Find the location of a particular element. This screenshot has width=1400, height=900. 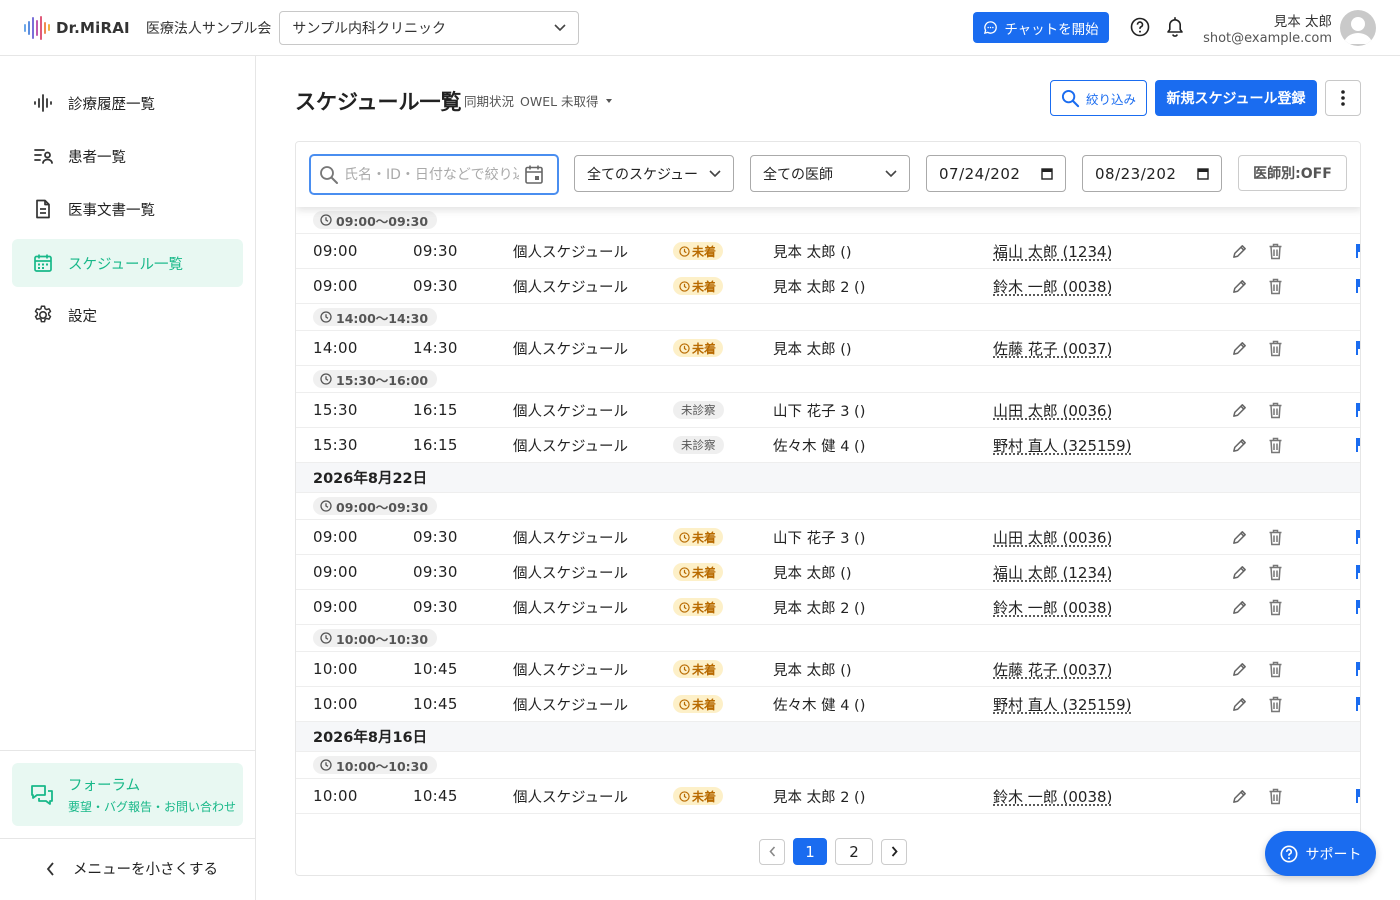

schedule-type-select: 全てのスケジュー is located at coordinates (654, 173).